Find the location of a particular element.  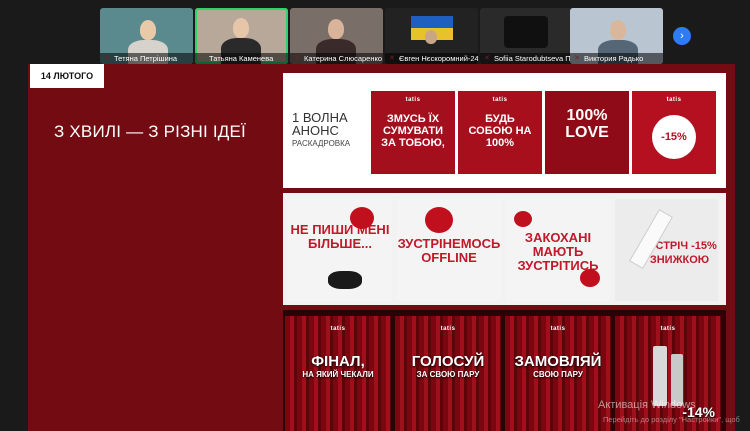

story-card: tatis ЗМУСЬ ЇХ СУМУВАТИ ЗА ТОБОЮ, is located at coordinates (413, 132).